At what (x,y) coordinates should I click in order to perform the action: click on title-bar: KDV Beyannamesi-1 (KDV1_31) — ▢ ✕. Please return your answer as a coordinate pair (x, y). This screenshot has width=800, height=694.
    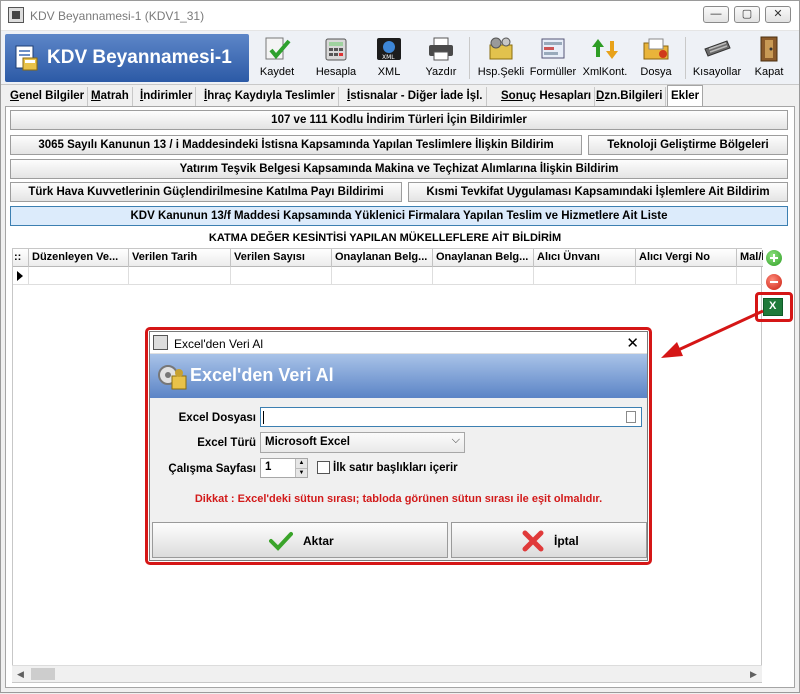
    Looking at the image, I should click on (400, 16).